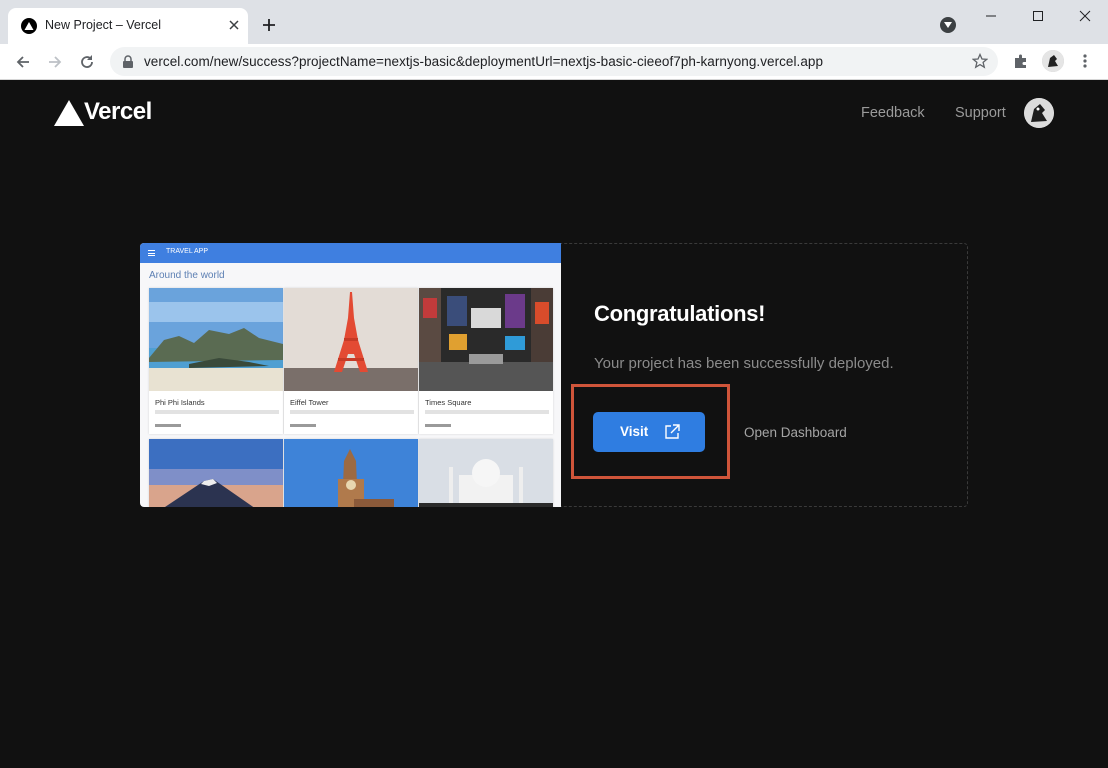  What do you see at coordinates (448, 402) in the screenshot?
I see `tile-title: Times Square` at bounding box center [448, 402].